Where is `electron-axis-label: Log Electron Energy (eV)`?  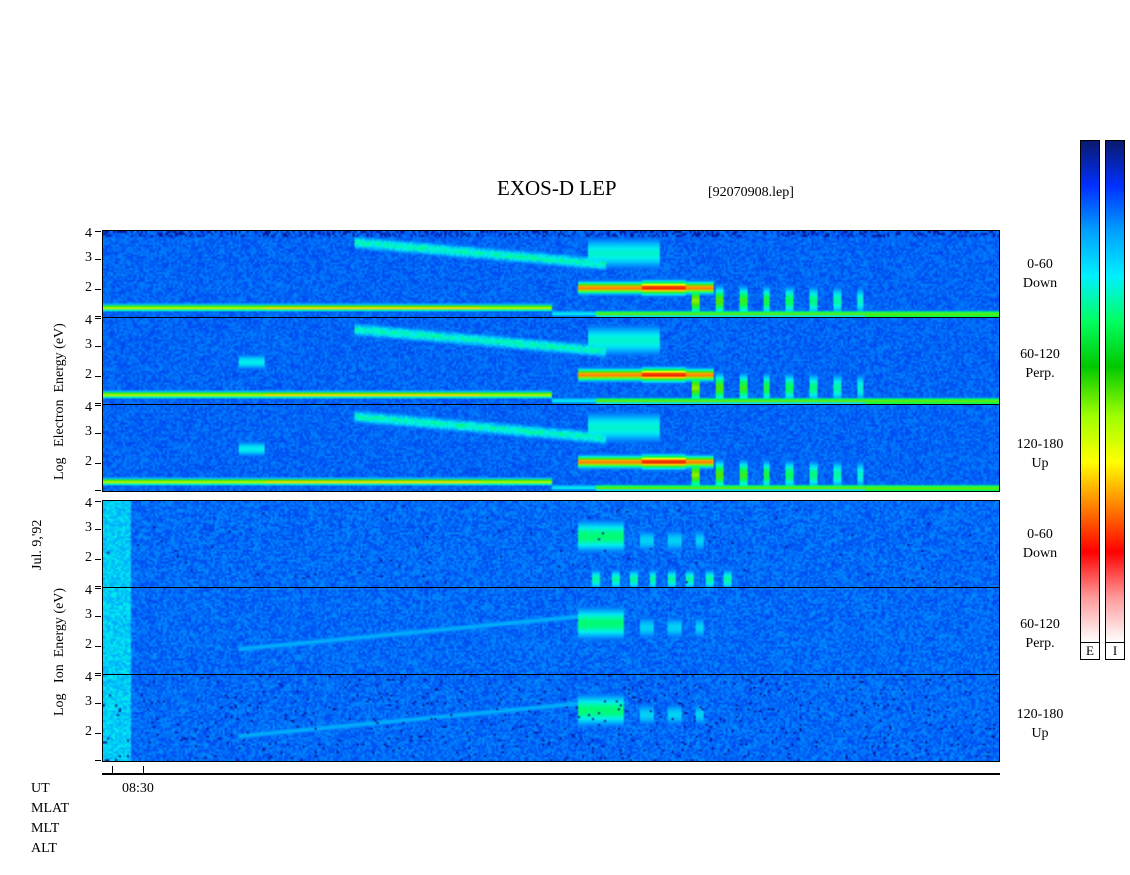
electron-axis-label: Log Electron Energy (eV) is located at coordinates (59, 401).